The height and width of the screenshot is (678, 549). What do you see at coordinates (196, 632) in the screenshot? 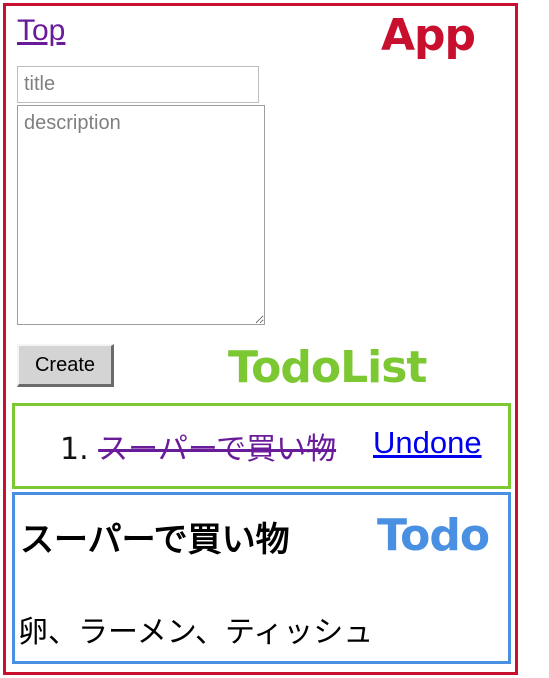
I see `todo-description: 卵、ラーメン、ティッシュ` at bounding box center [196, 632].